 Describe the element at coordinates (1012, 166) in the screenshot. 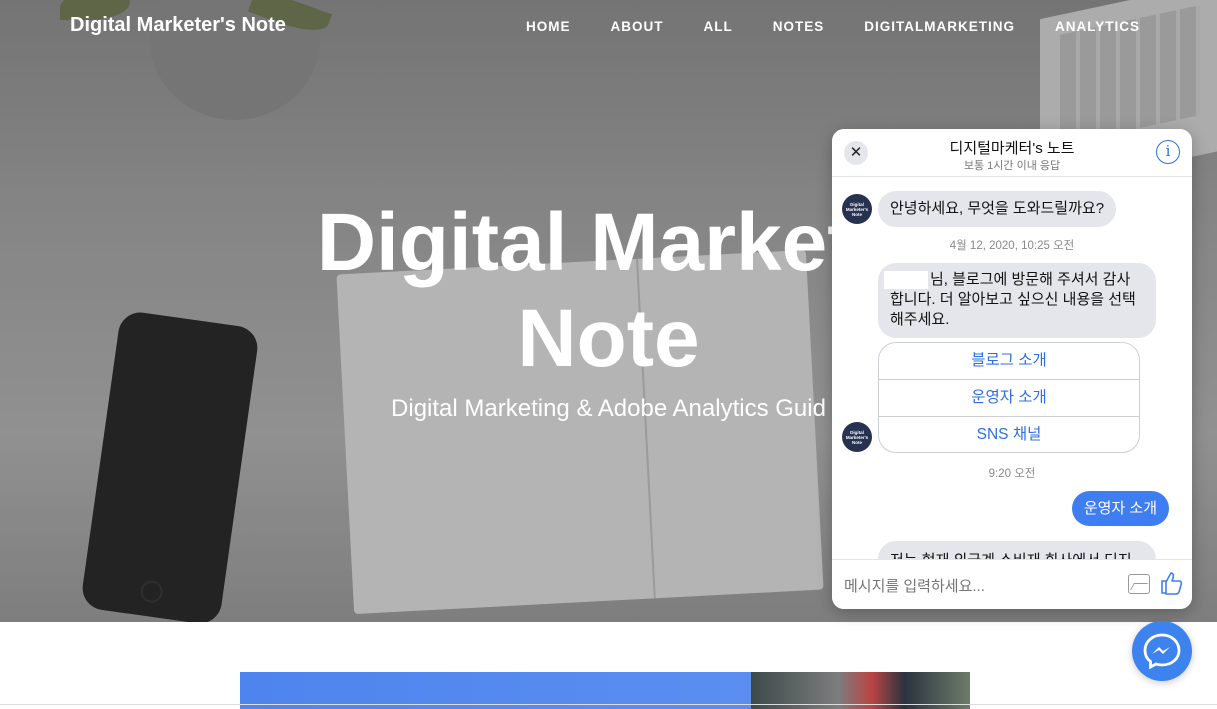

I see `chat-status: 보통 1시간 이내 응답` at that location.